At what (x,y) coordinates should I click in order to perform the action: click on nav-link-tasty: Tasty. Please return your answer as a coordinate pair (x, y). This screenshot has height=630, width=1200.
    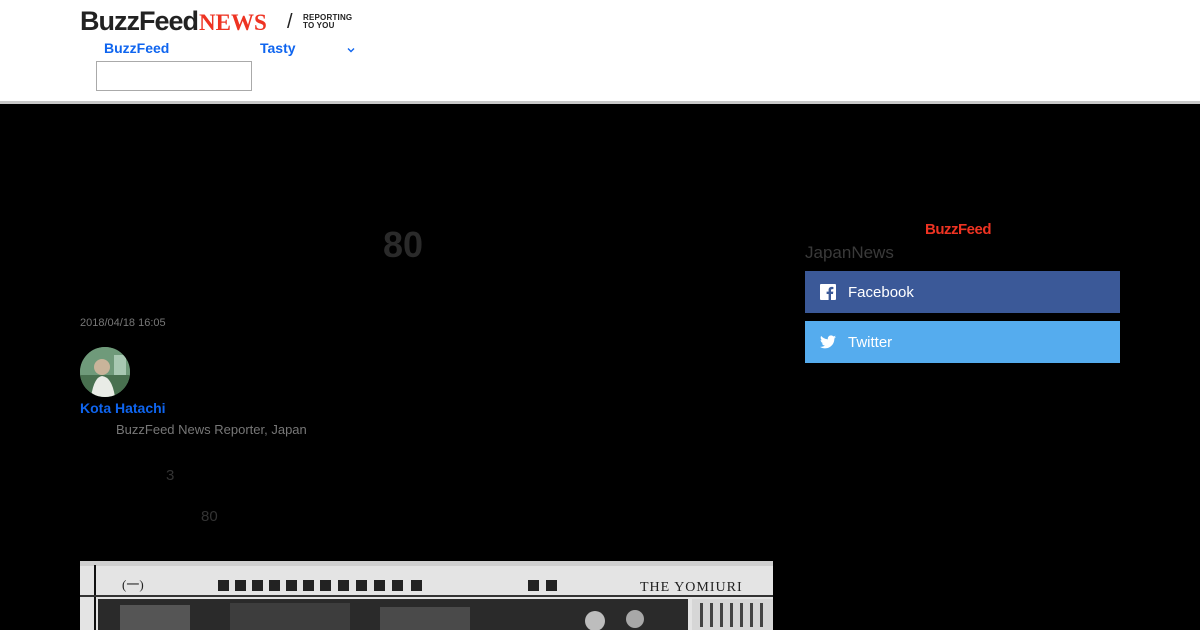
    Looking at the image, I should click on (278, 48).